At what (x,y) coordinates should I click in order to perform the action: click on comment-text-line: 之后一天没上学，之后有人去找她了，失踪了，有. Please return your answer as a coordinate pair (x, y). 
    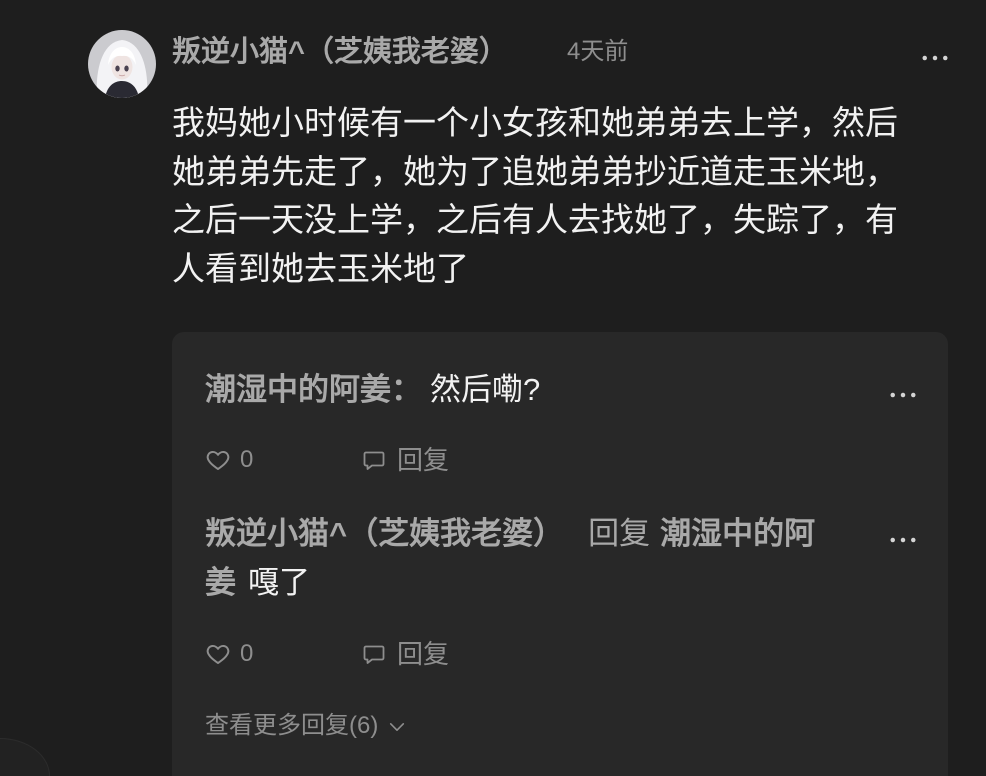
    Looking at the image, I should click on (535, 219).